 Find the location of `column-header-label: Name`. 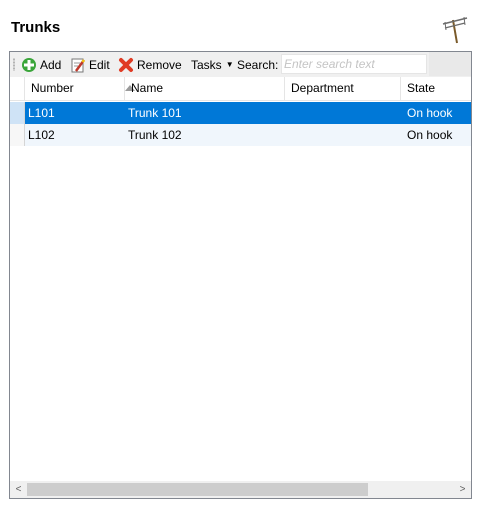

column-header-label: Name is located at coordinates (147, 88).